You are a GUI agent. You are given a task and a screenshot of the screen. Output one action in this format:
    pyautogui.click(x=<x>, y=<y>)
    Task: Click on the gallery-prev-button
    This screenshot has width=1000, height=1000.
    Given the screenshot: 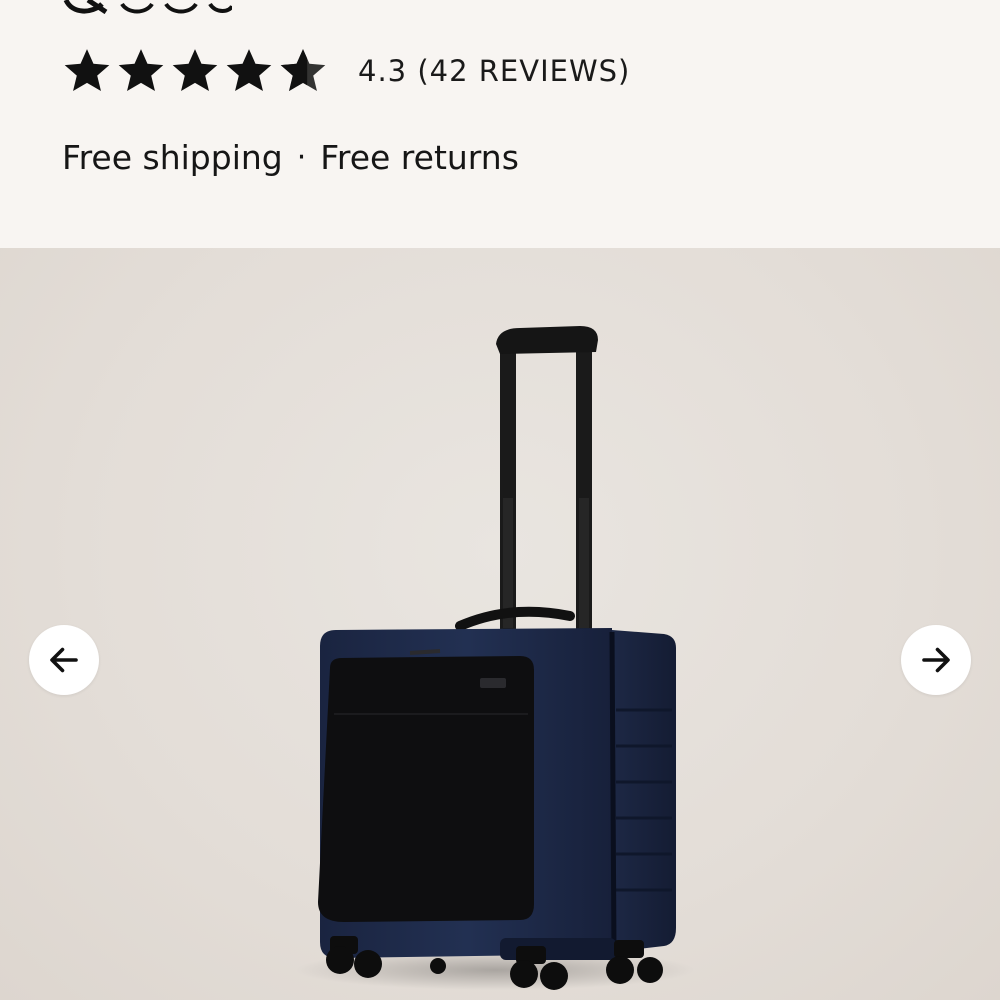 What is the action you would take?
    pyautogui.click(x=64, y=660)
    